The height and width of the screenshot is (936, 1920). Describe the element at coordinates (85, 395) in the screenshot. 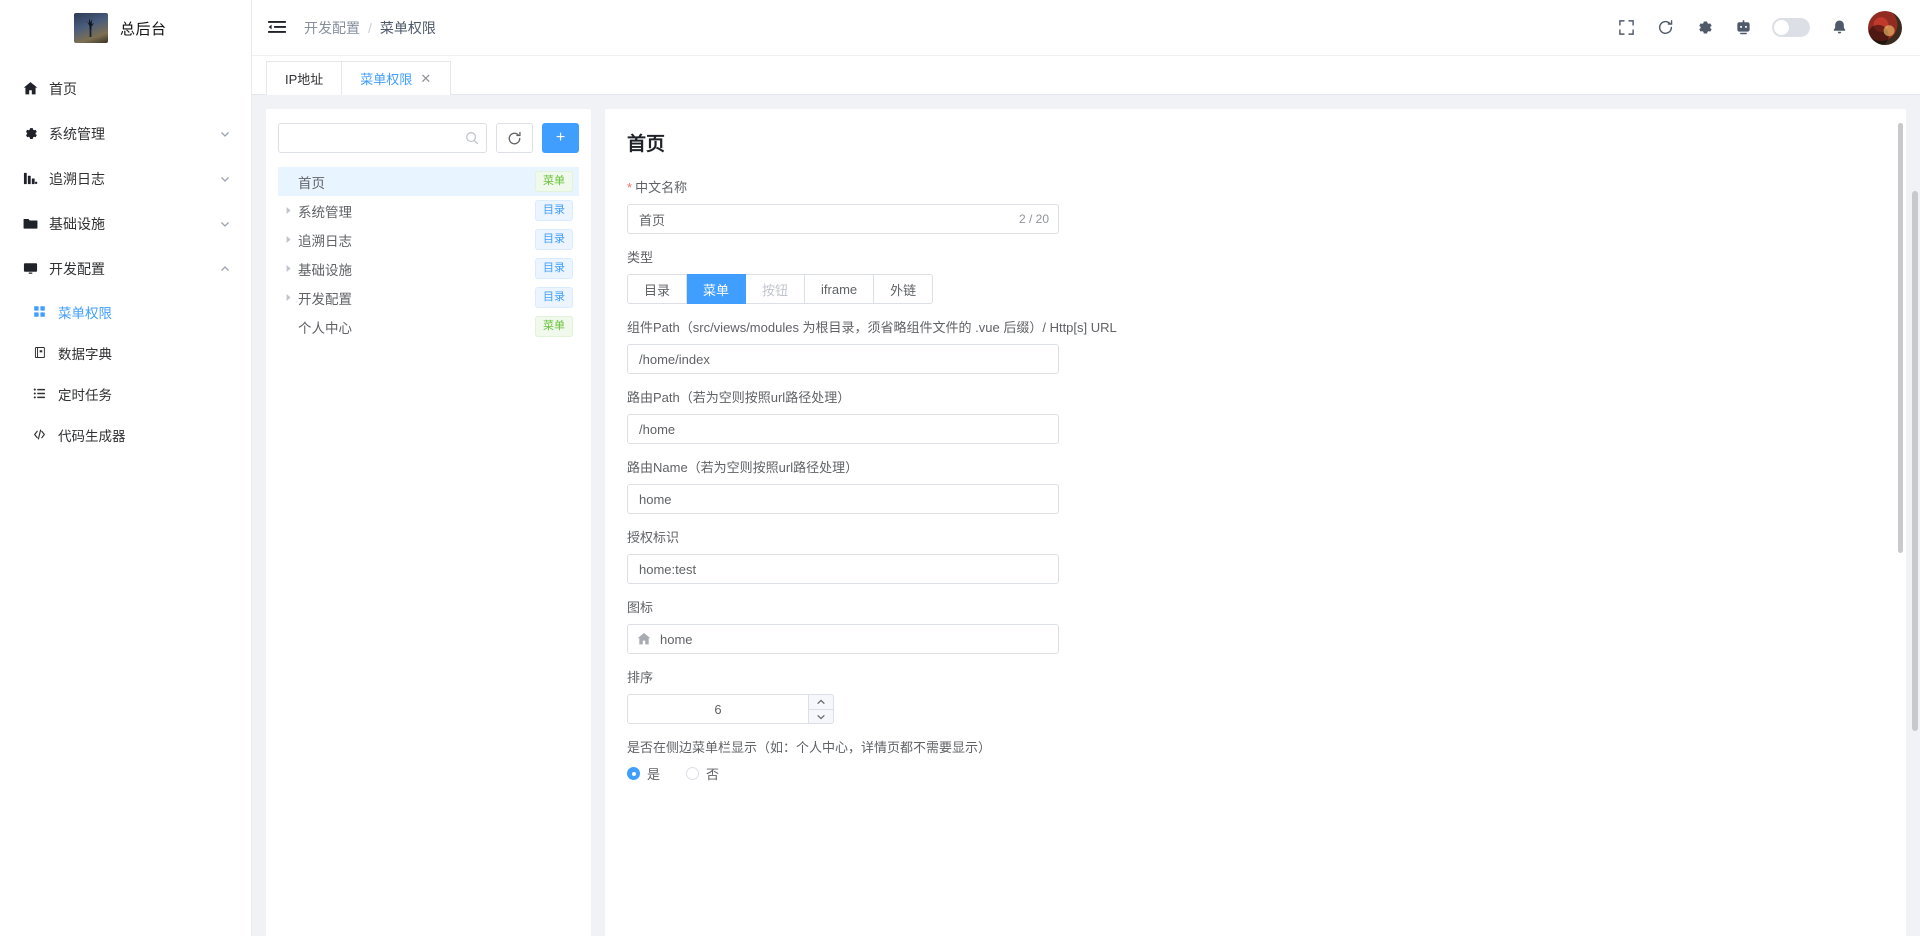

I see `sidebar-subitem-label: 定时任务` at that location.